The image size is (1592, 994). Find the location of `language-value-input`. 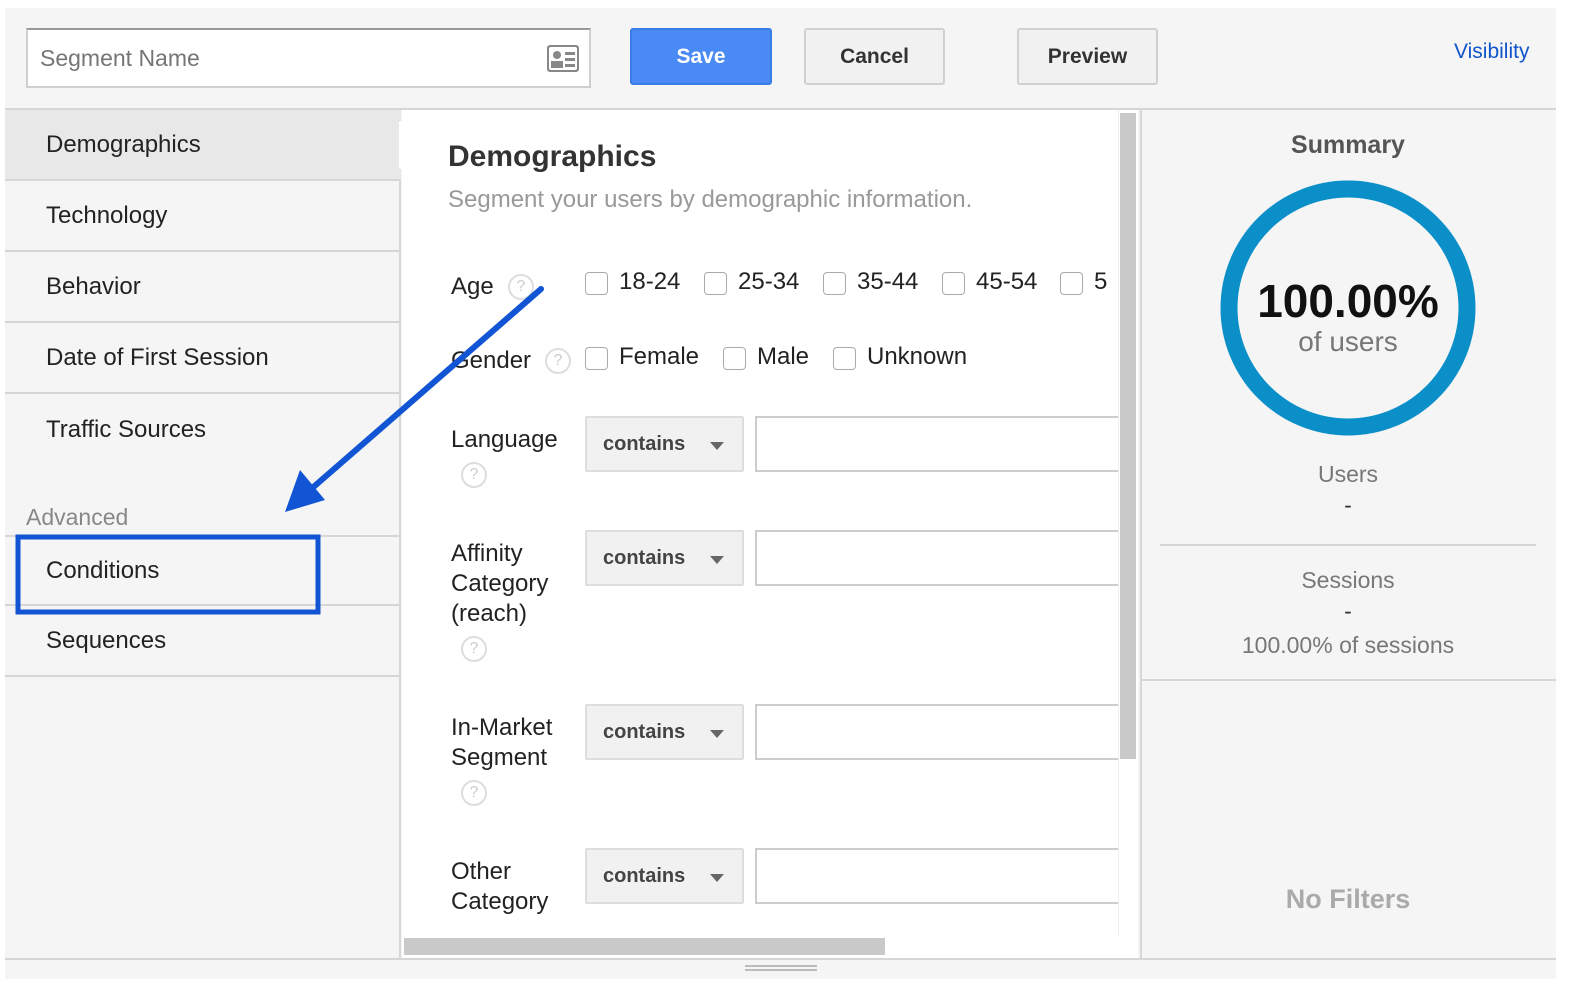

language-value-input is located at coordinates (946, 444).